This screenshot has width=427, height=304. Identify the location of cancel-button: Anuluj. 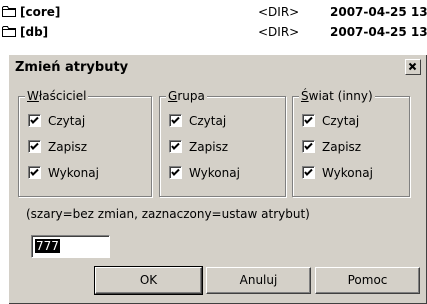
(258, 280).